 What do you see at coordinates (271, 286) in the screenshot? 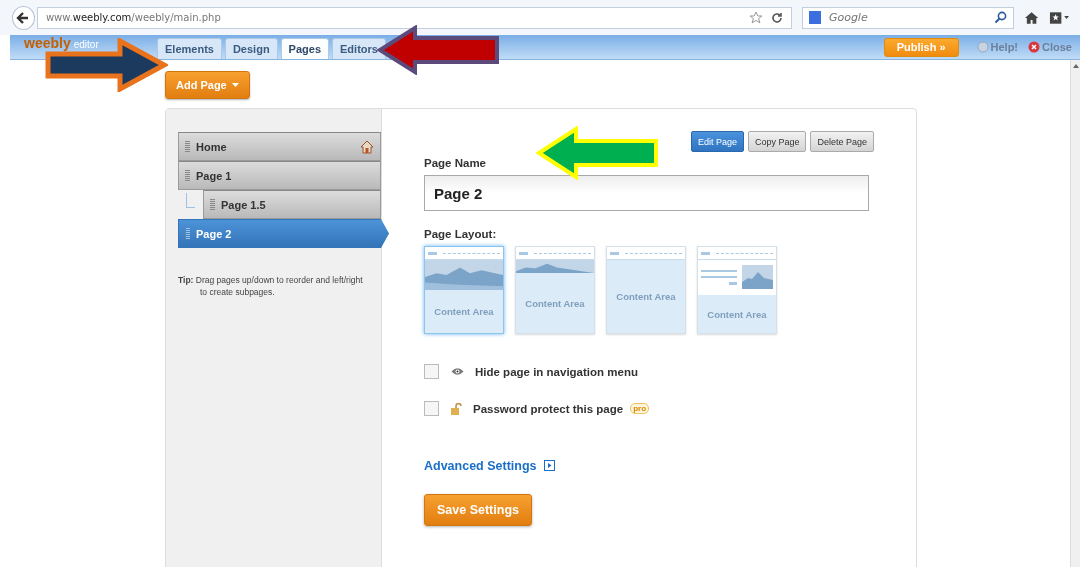
I see `tip-text: Tip: Drag pages up/down to reorder and left/right to create subpages.` at bounding box center [271, 286].